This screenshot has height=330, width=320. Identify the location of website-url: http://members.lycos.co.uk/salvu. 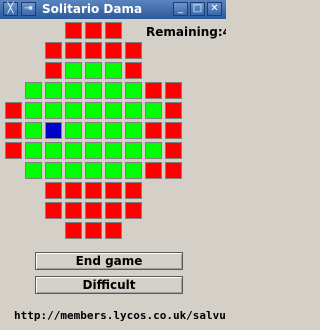
(120, 315).